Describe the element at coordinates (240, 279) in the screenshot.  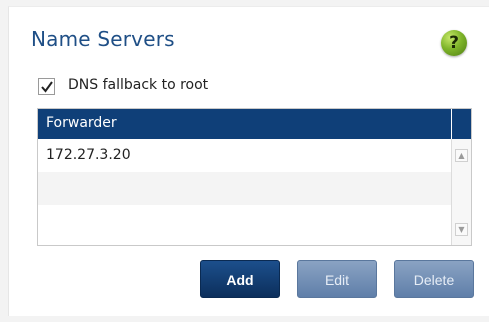
I see `add-button: Add` at that location.